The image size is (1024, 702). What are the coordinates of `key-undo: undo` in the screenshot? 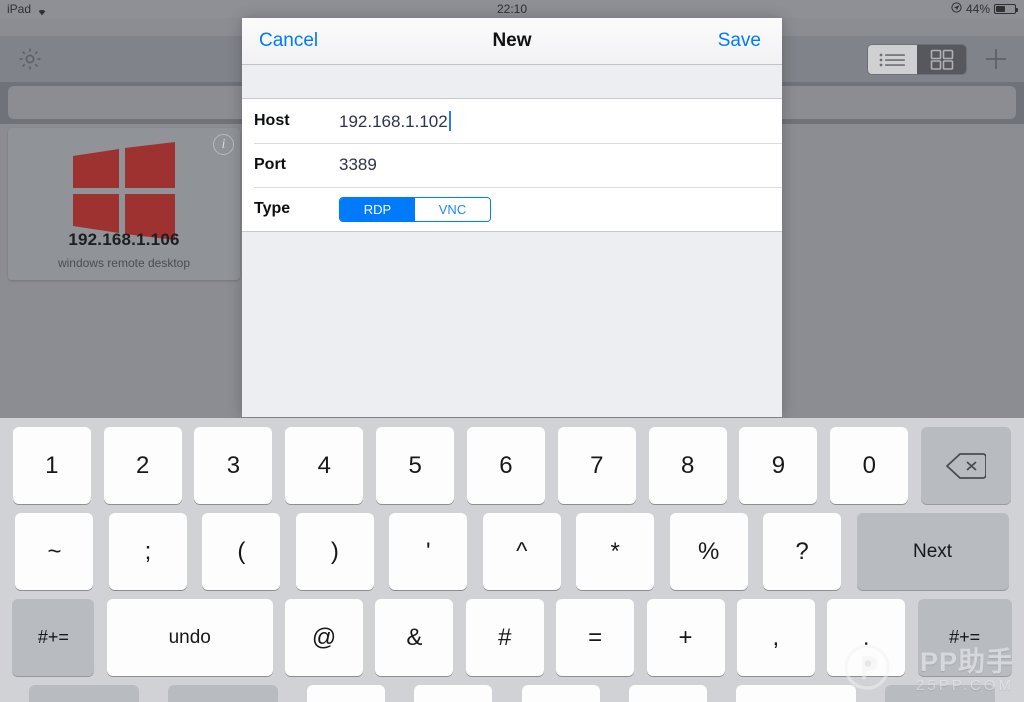 It's located at (189, 637).